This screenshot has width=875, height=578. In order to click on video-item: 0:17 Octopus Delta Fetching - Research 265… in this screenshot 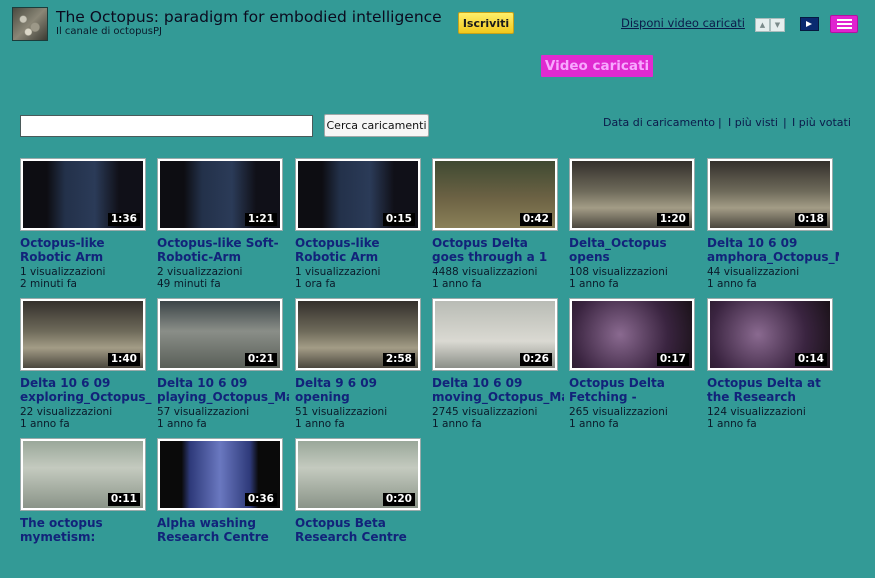, I will do `click(634, 368)`.